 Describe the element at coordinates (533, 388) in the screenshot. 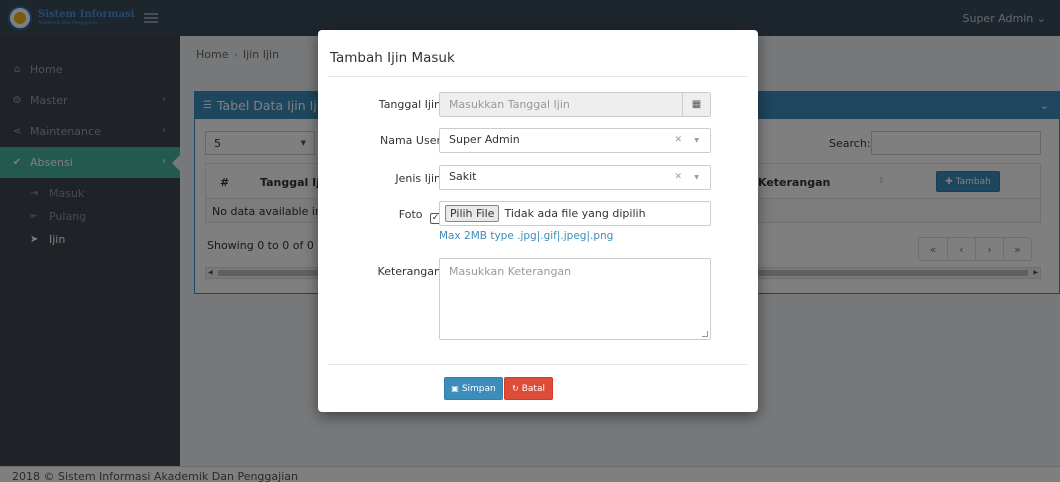

I see `cancel-button-label: Batal` at that location.